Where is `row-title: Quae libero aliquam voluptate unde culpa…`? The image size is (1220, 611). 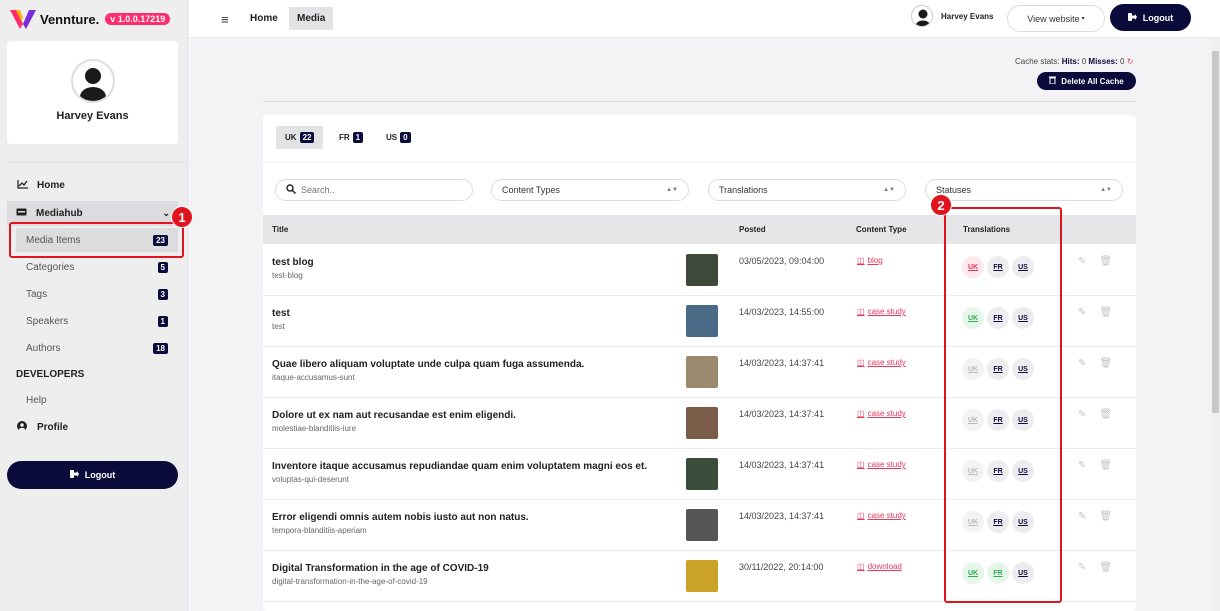 row-title: Quae libero aliquam voluptate unde culpa… is located at coordinates (428, 364).